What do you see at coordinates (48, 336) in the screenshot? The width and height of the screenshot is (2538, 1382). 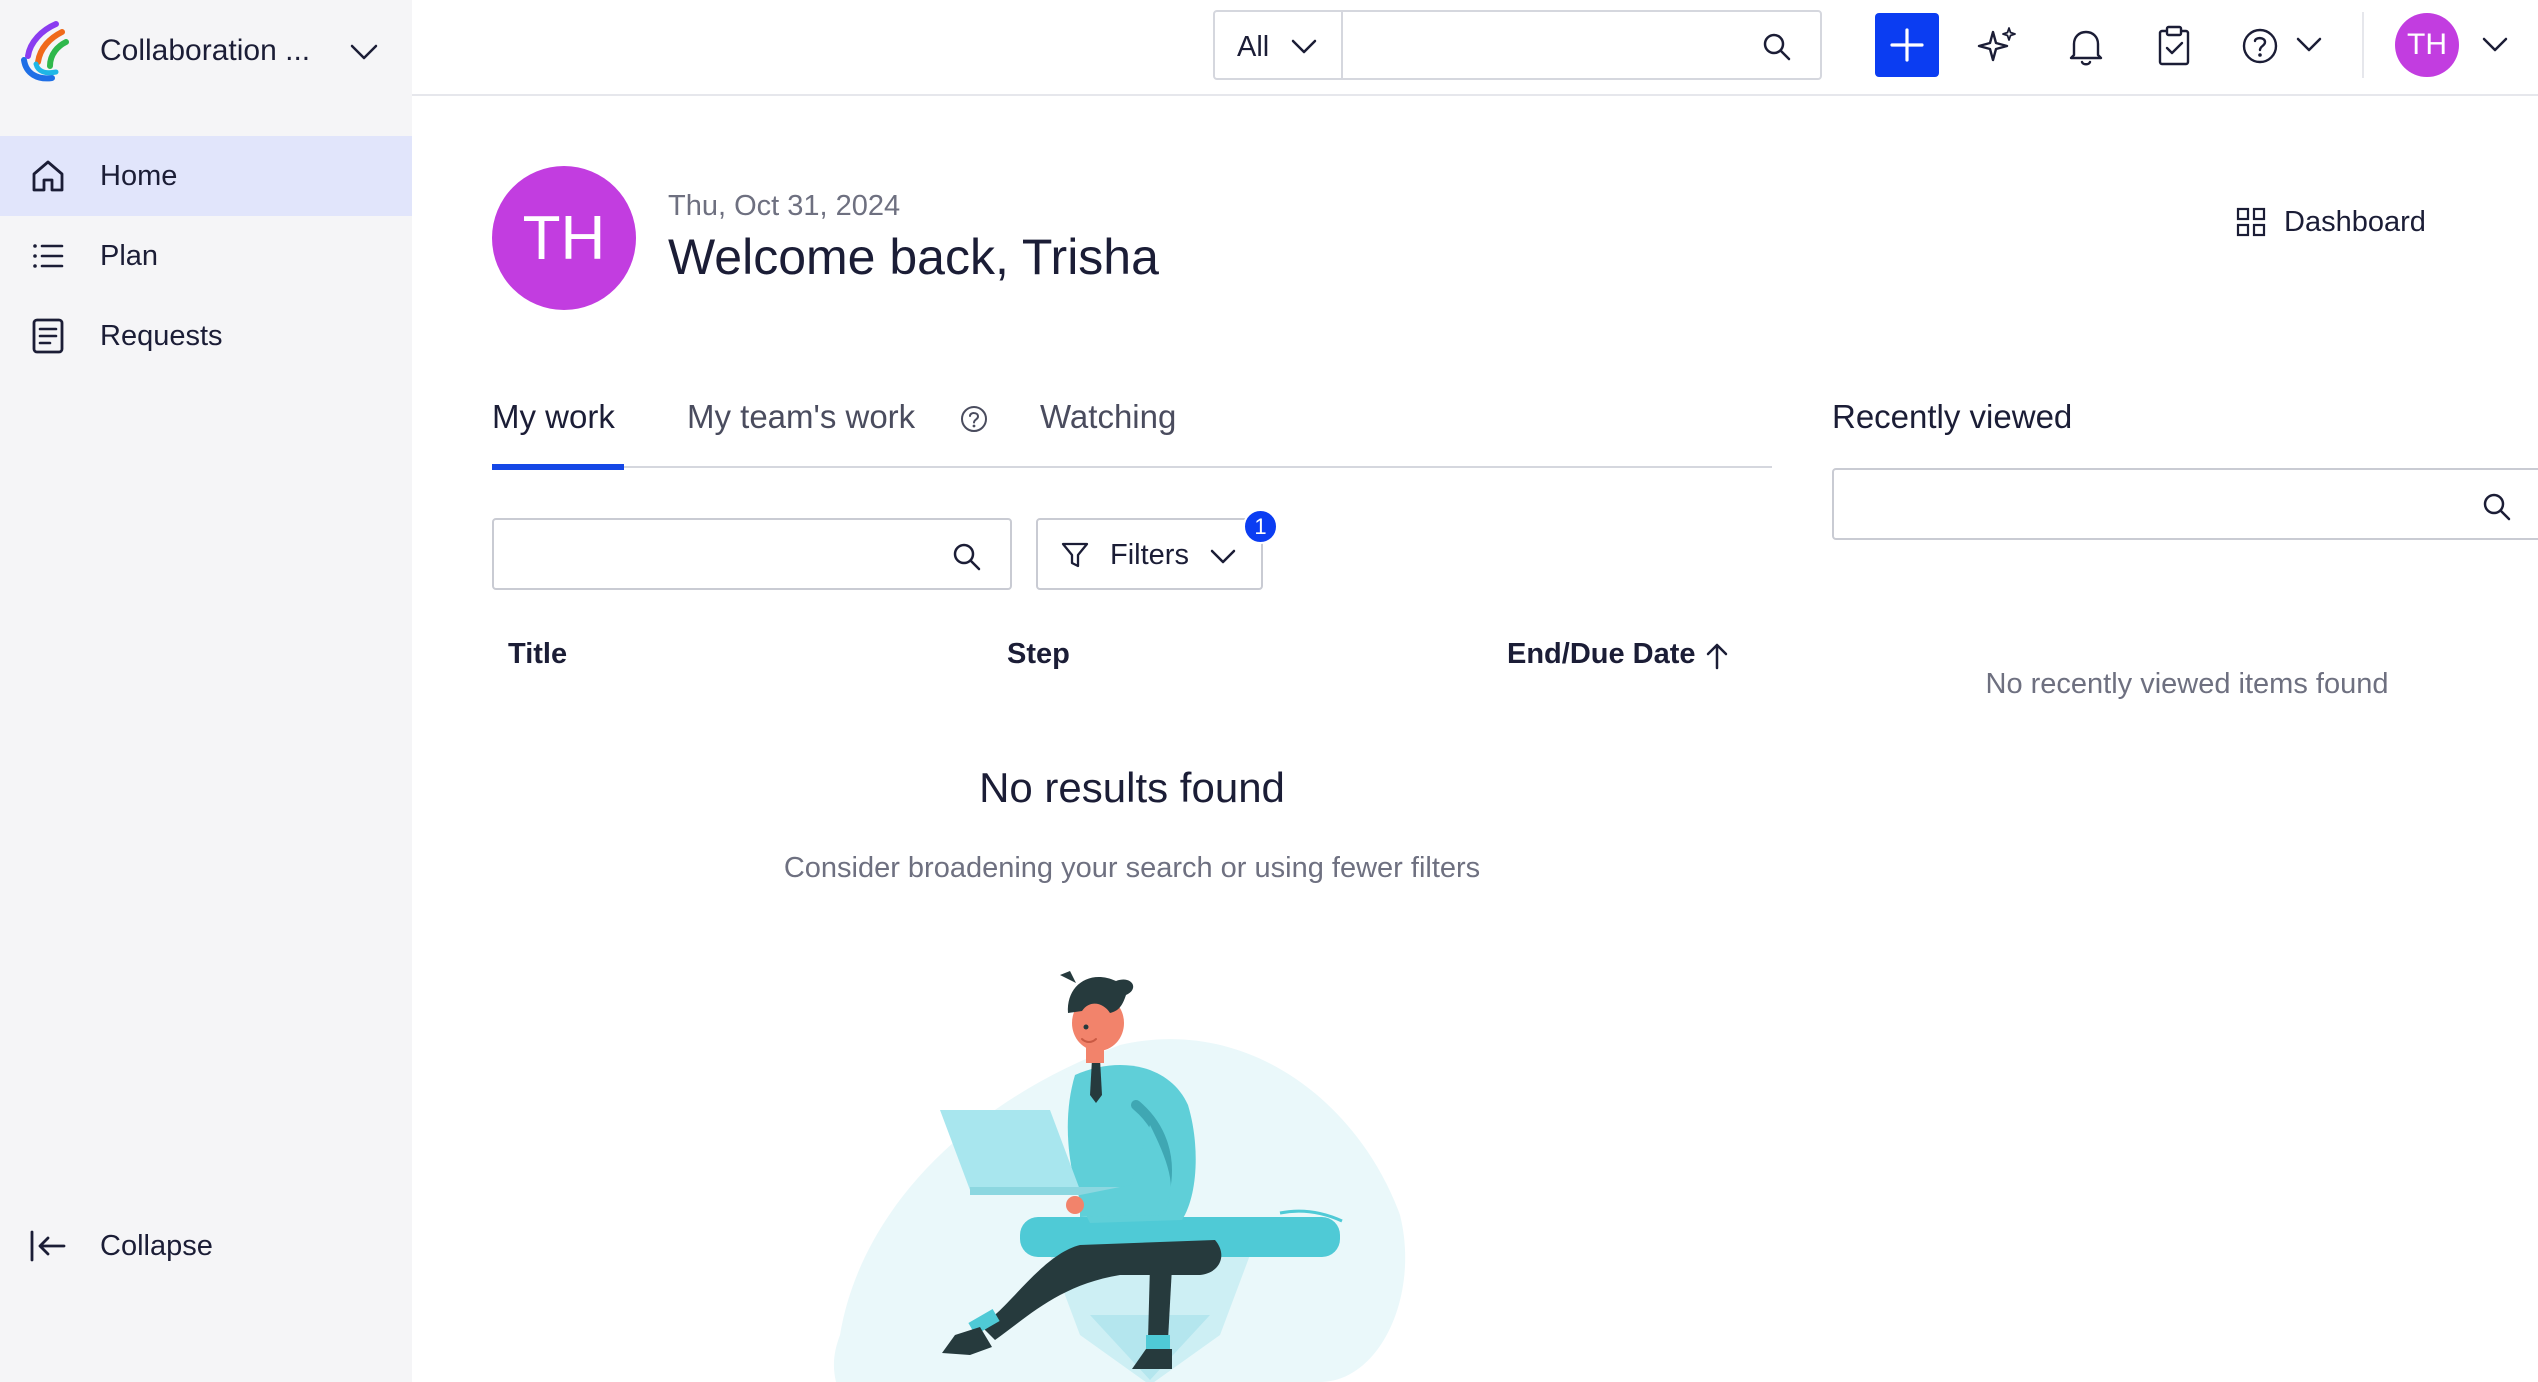 I see `document-icon` at bounding box center [48, 336].